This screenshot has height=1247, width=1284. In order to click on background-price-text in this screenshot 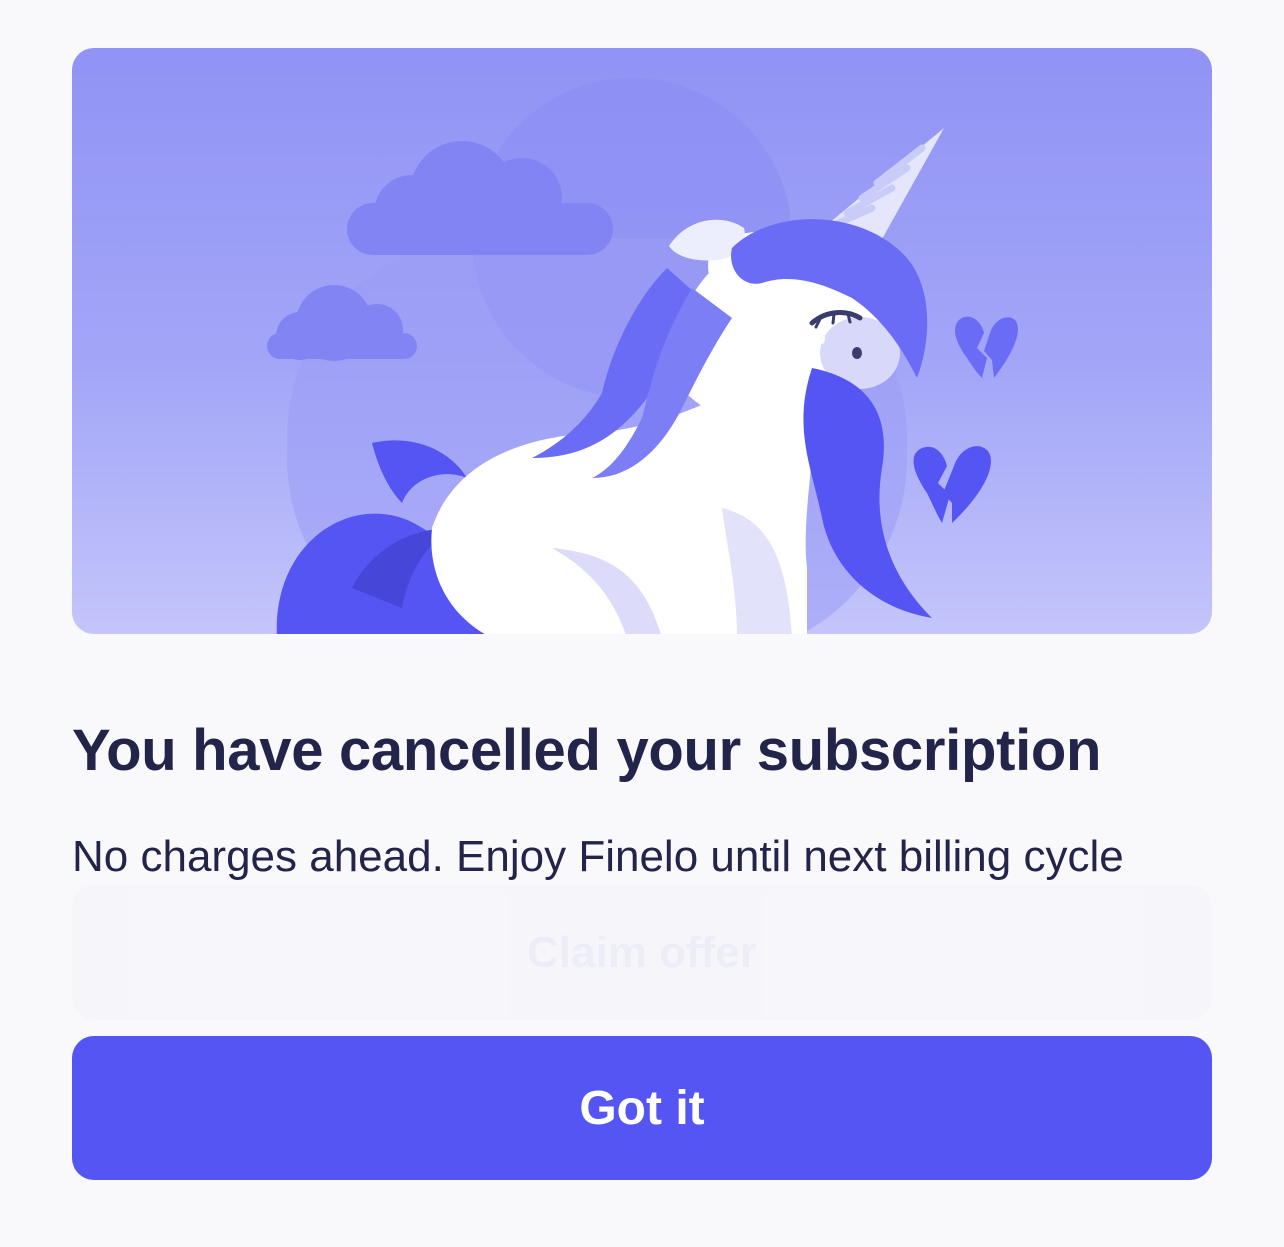, I will do `click(540, 24)`.